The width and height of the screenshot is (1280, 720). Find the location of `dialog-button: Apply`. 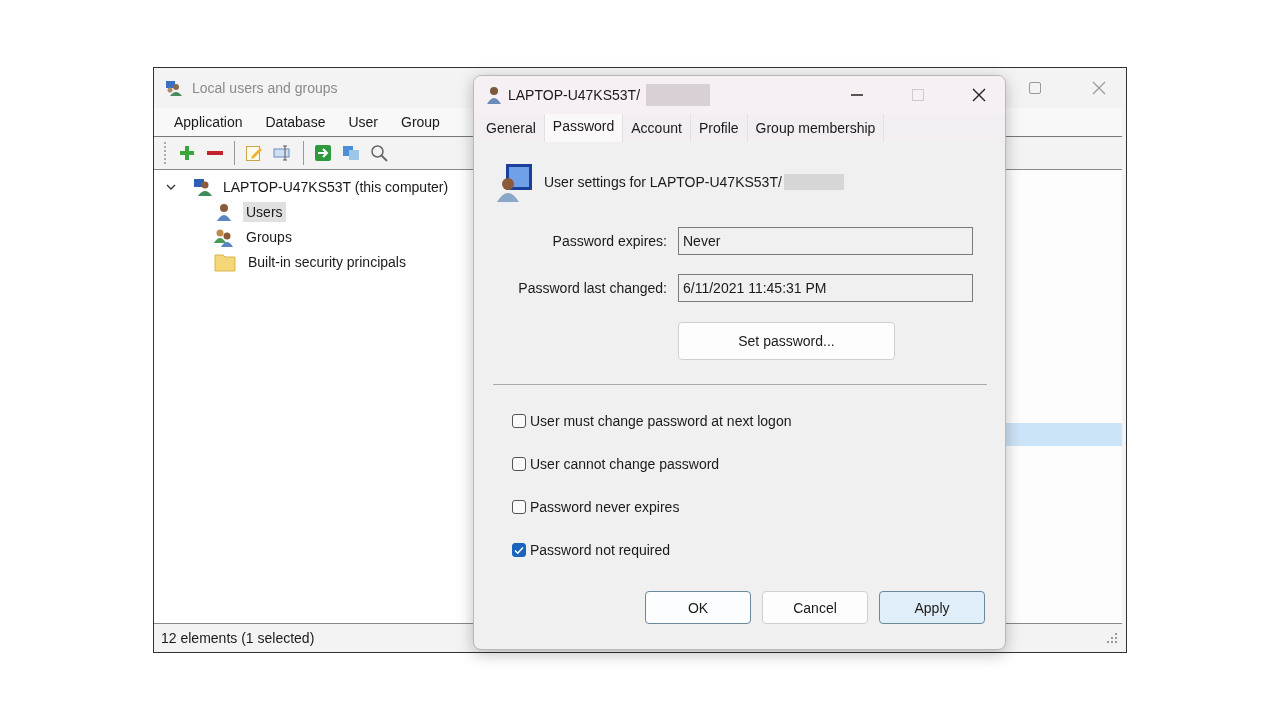

dialog-button: Apply is located at coordinates (932, 607).